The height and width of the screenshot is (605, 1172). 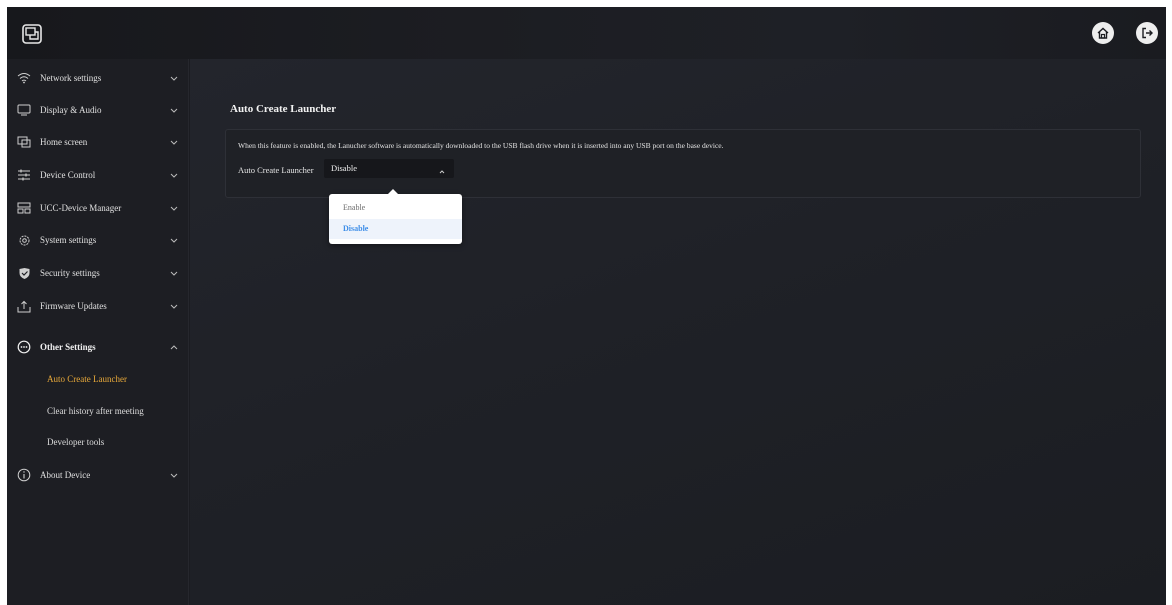 What do you see at coordinates (24, 240) in the screenshot?
I see `gear-icon` at bounding box center [24, 240].